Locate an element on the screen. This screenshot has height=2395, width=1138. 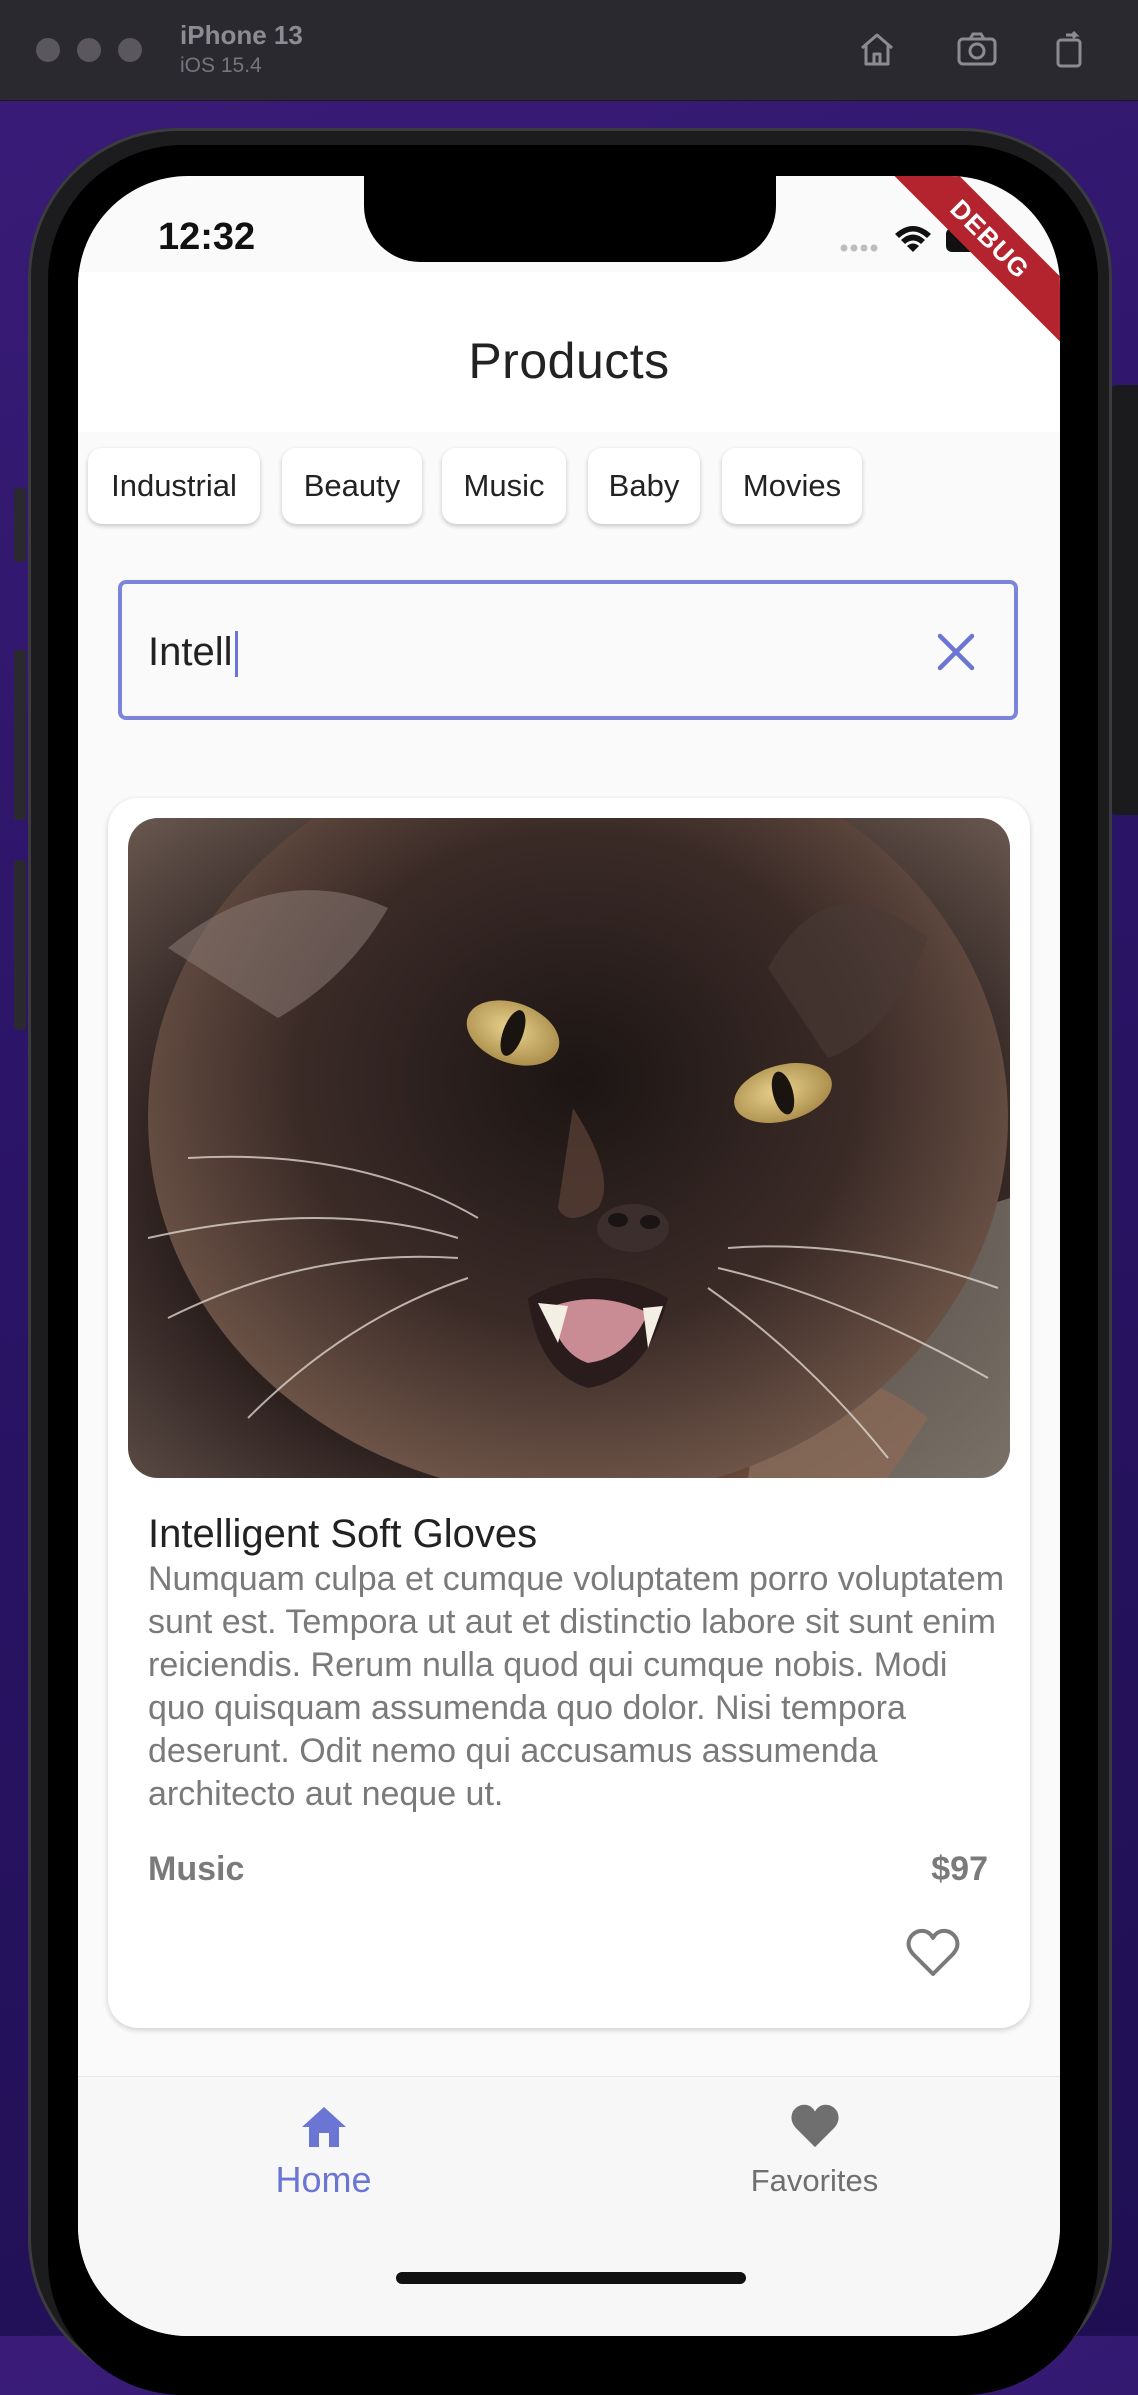
zoom-window-button is located at coordinates (130, 50).